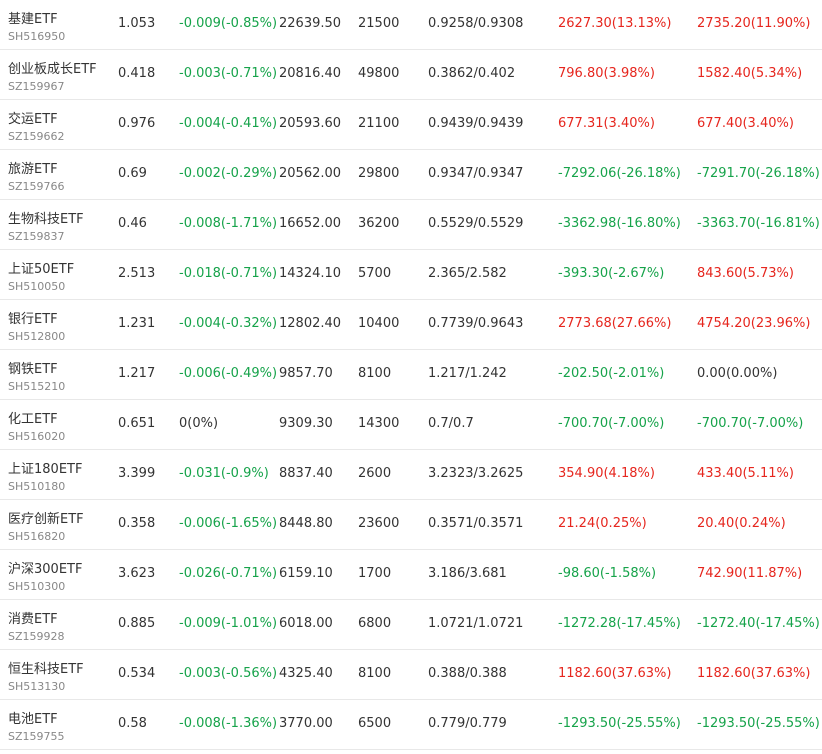 This screenshot has height=754, width=822. I want to click on volume-cell: 49800, so click(379, 73).